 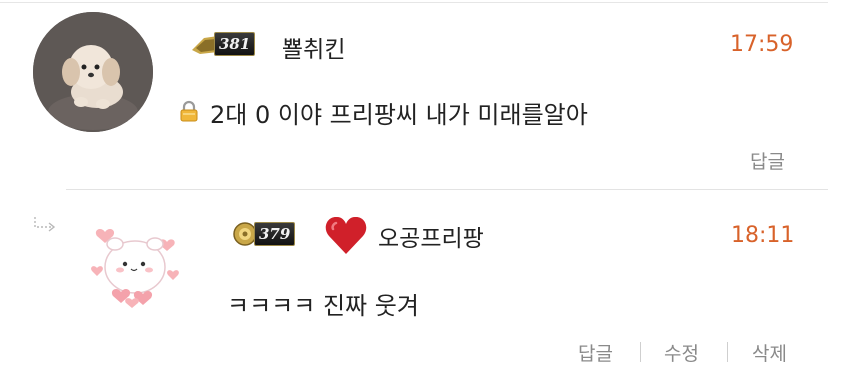 I want to click on nickname: 오공프리팡, so click(x=431, y=236).